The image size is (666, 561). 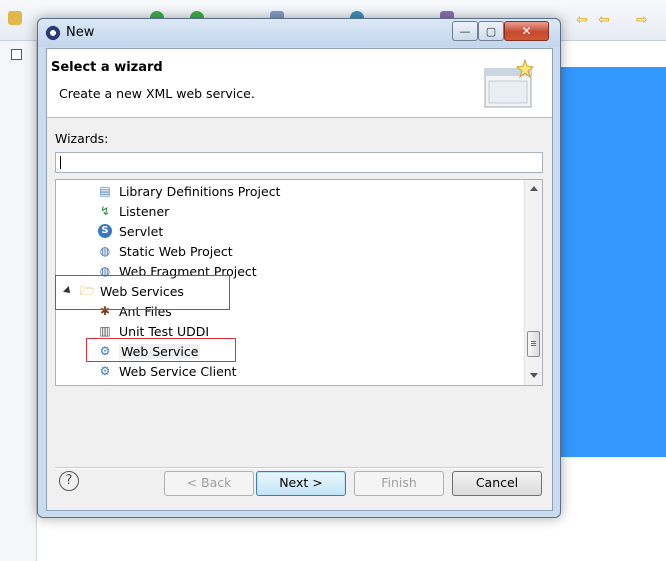 I want to click on wizard-filter-field, so click(x=299, y=162).